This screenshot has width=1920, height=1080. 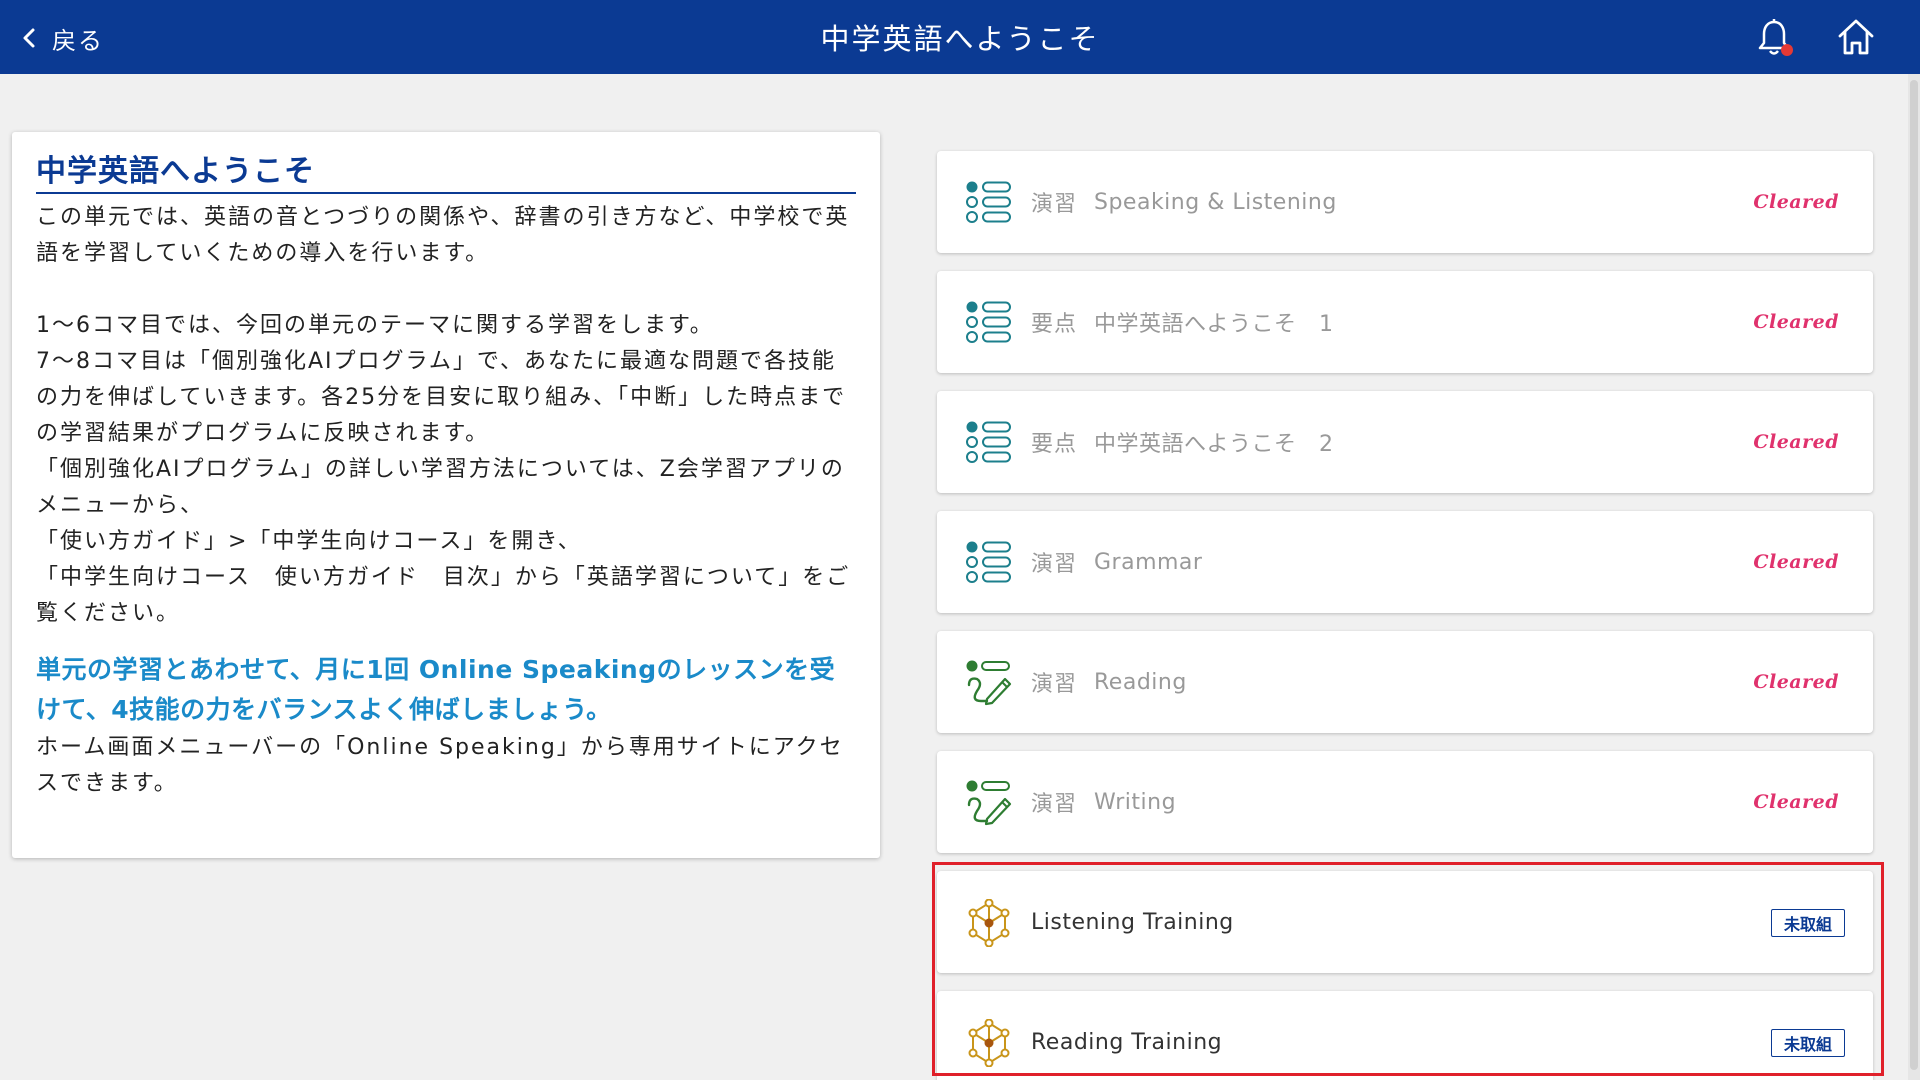 I want to click on intro-line: 「中学生向けコース 使い方ガイド 目次」から「英語学習について」をご覧ください。, so click(x=443, y=595).